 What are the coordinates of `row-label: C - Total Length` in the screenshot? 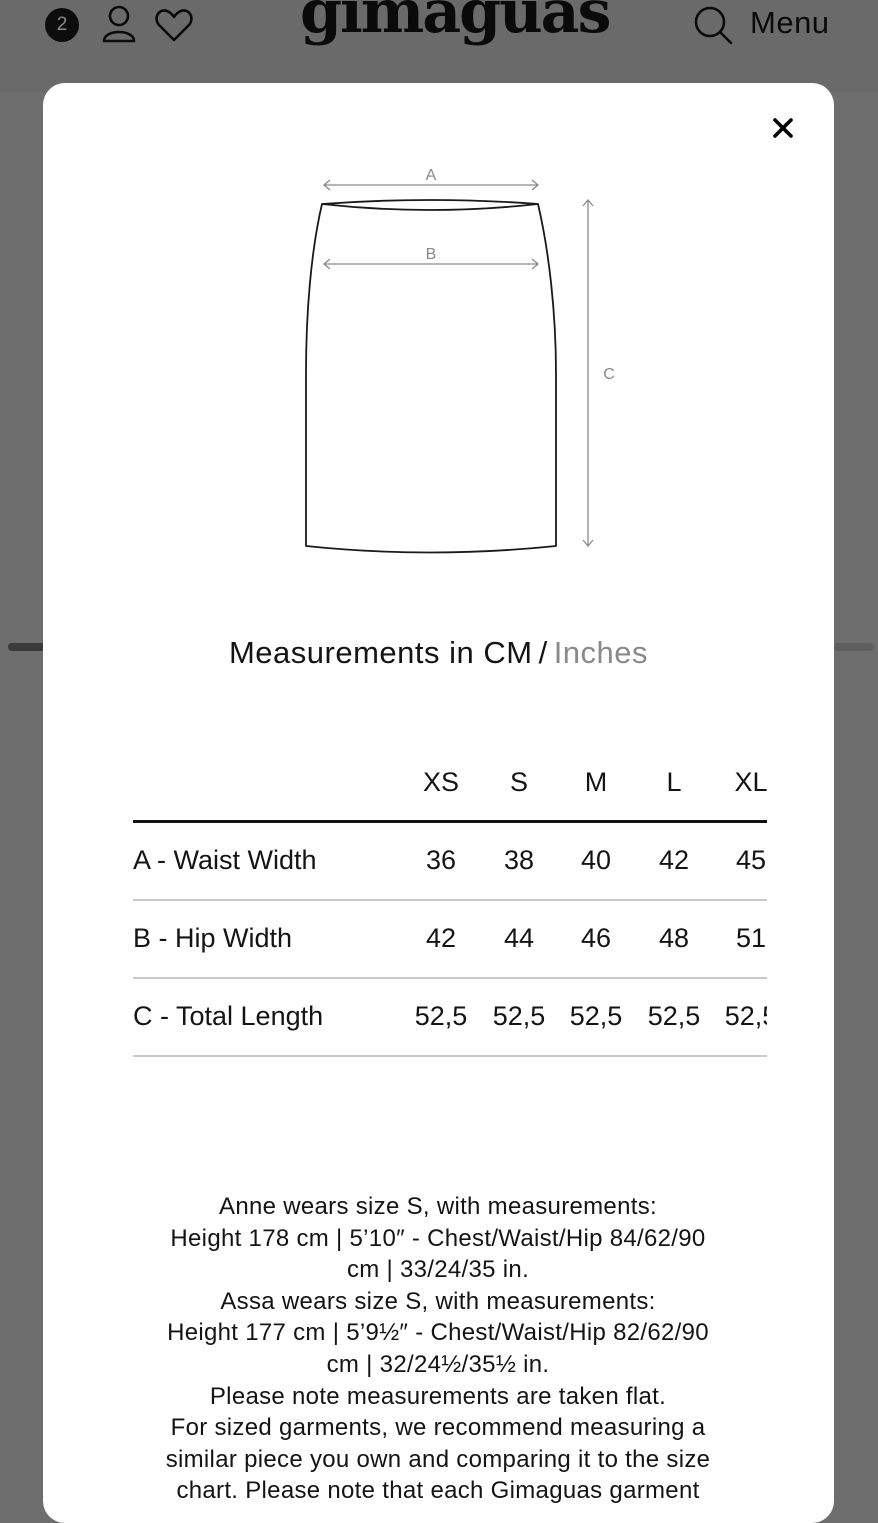 It's located at (228, 1016).